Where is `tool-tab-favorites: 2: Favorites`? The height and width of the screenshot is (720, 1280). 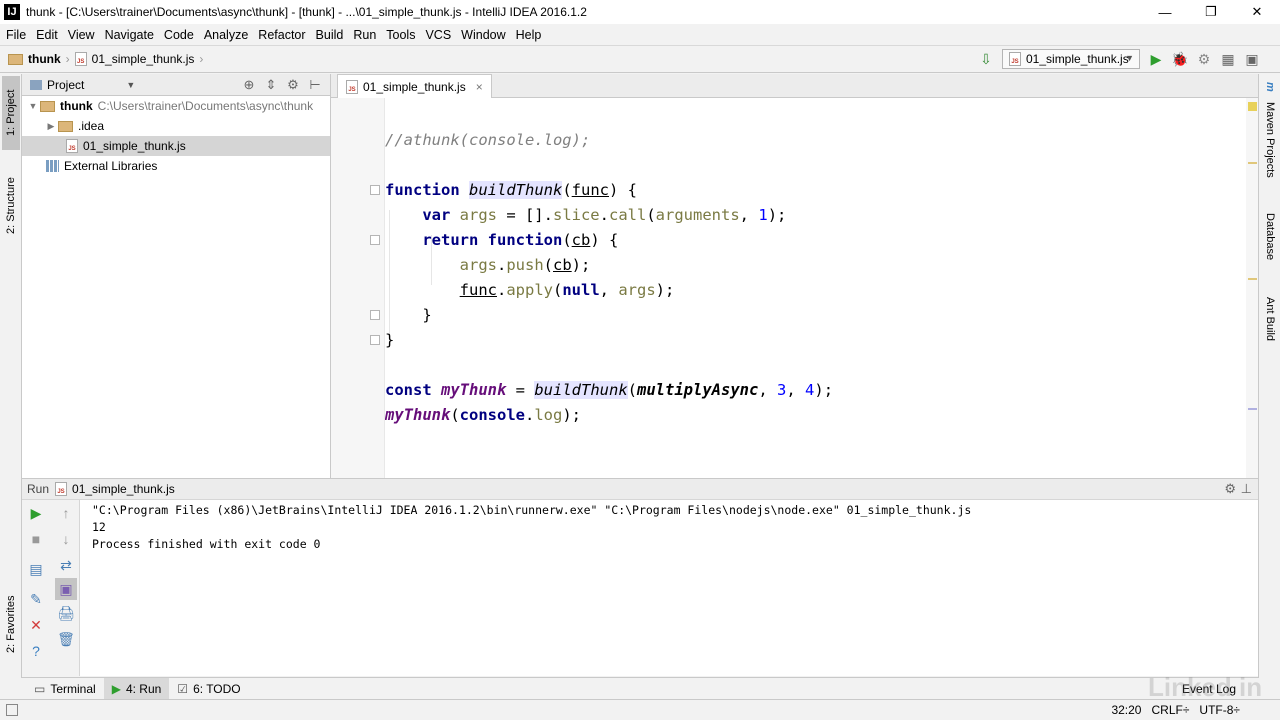
tool-tab-favorites: 2: Favorites is located at coordinates (11, 624).